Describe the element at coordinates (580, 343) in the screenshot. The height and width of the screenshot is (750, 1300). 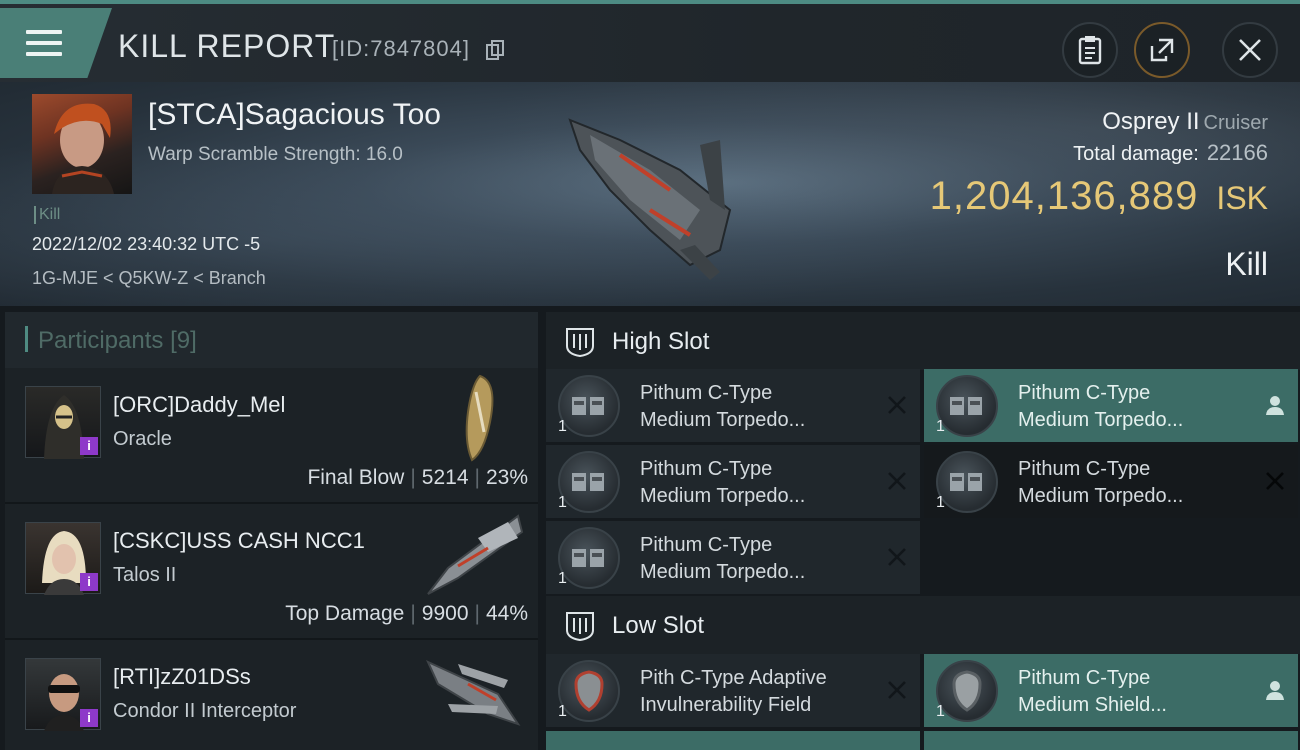
I see `high-slot-icon` at that location.